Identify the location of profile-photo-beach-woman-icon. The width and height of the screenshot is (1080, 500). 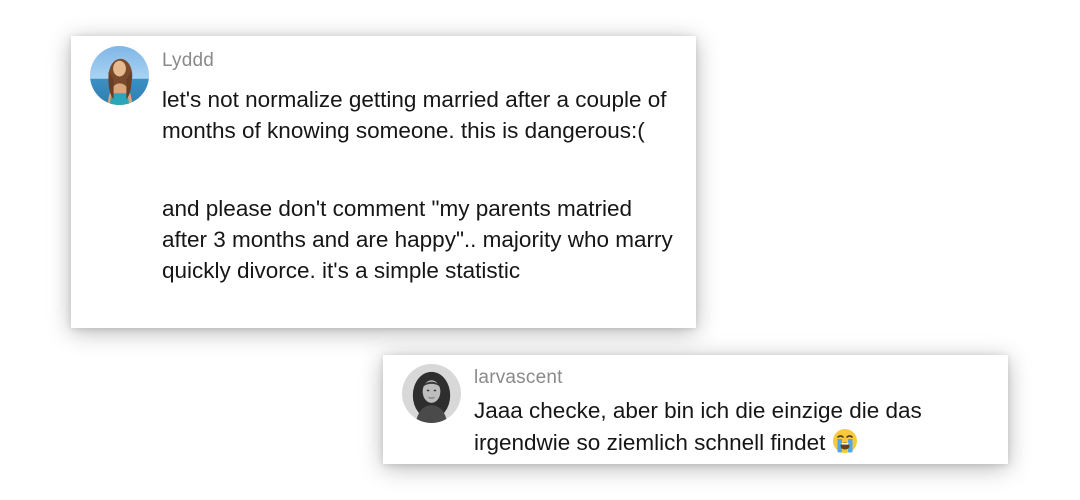
(119, 75).